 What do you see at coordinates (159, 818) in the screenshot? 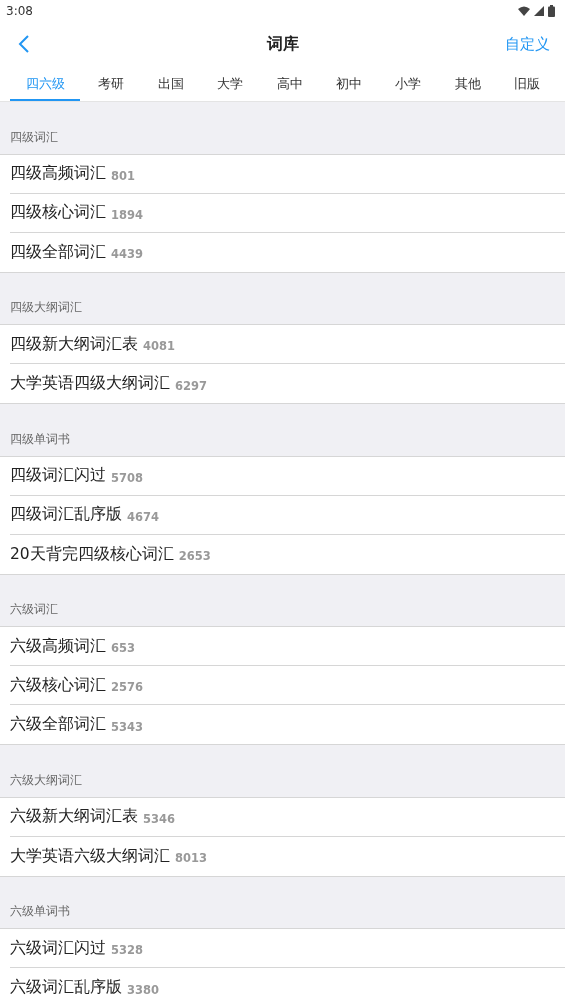
I see `word-count: 5346` at bounding box center [159, 818].